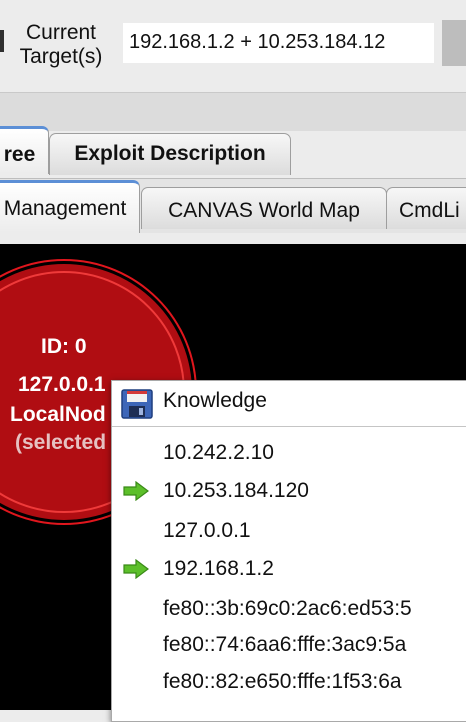 The image size is (466, 722). I want to click on tab-management-label: Management, so click(65, 208).